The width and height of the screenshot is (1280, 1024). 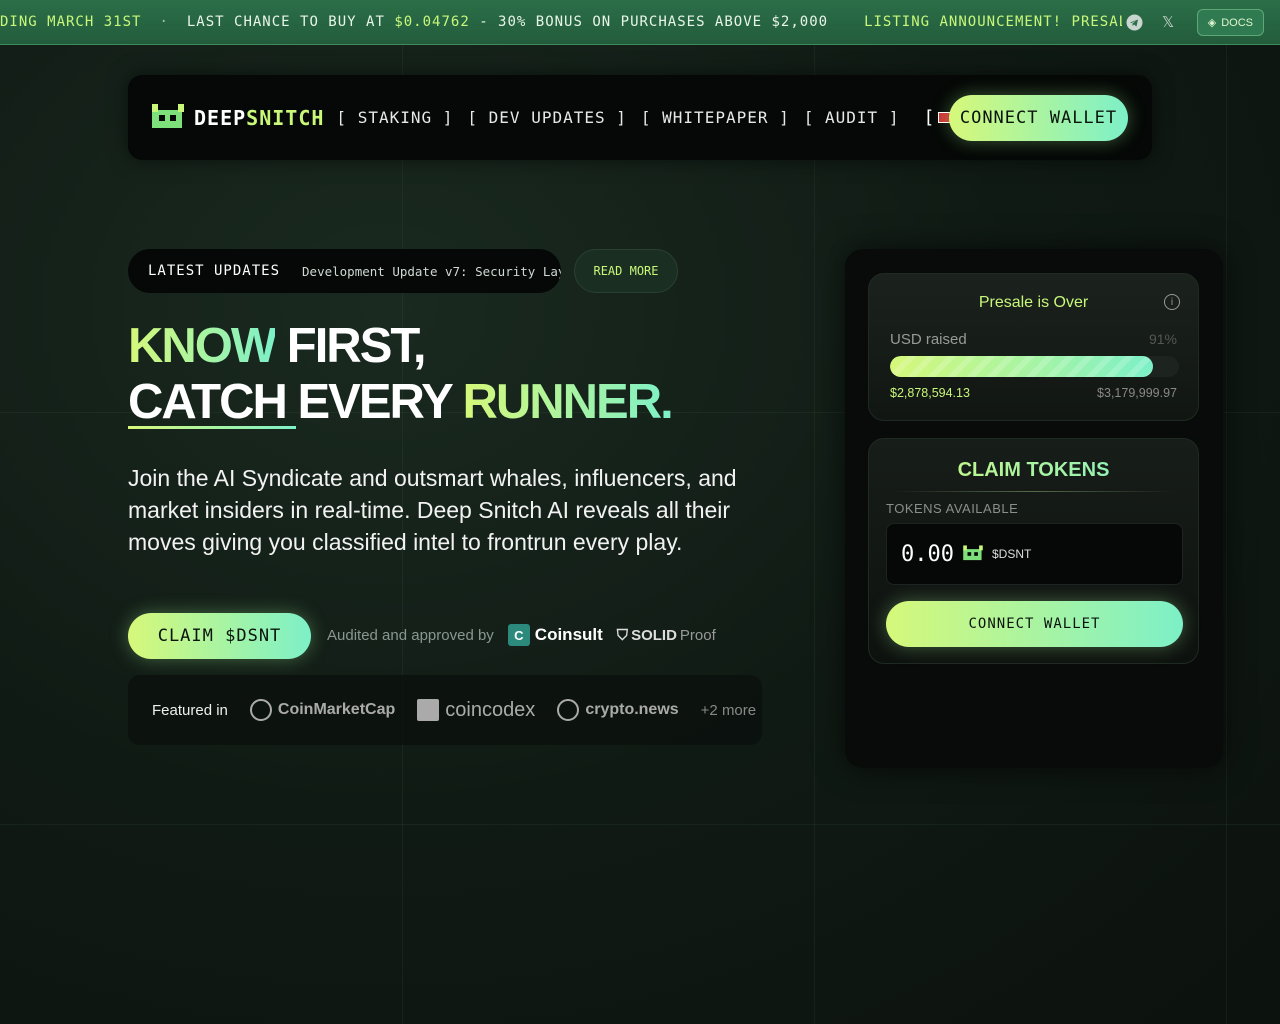 I want to click on connect-wallet-button: CONNECT WALLET, so click(x=1038, y=118).